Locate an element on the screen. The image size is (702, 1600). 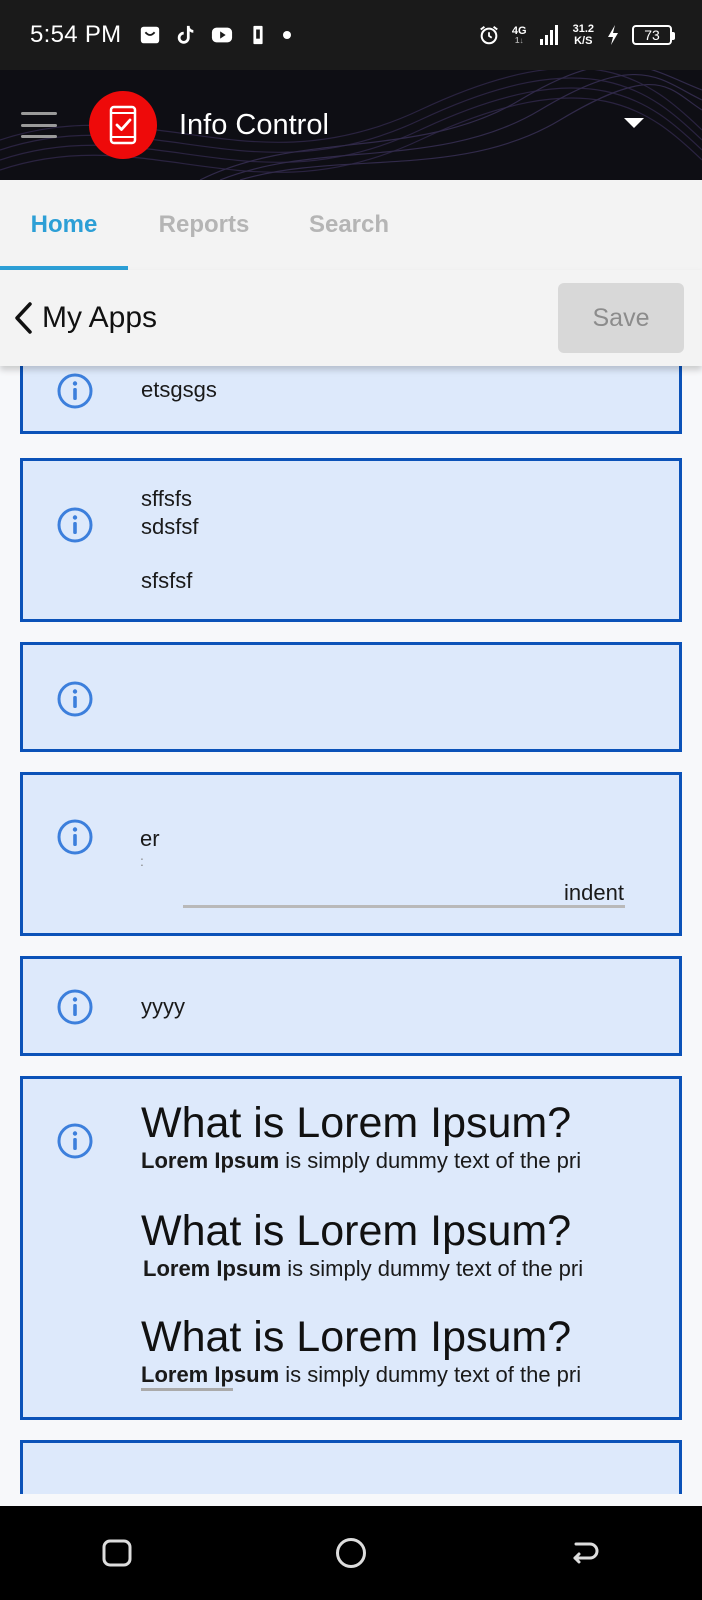
tab-bar: Home Reports Search is located at coordinates (351, 225).